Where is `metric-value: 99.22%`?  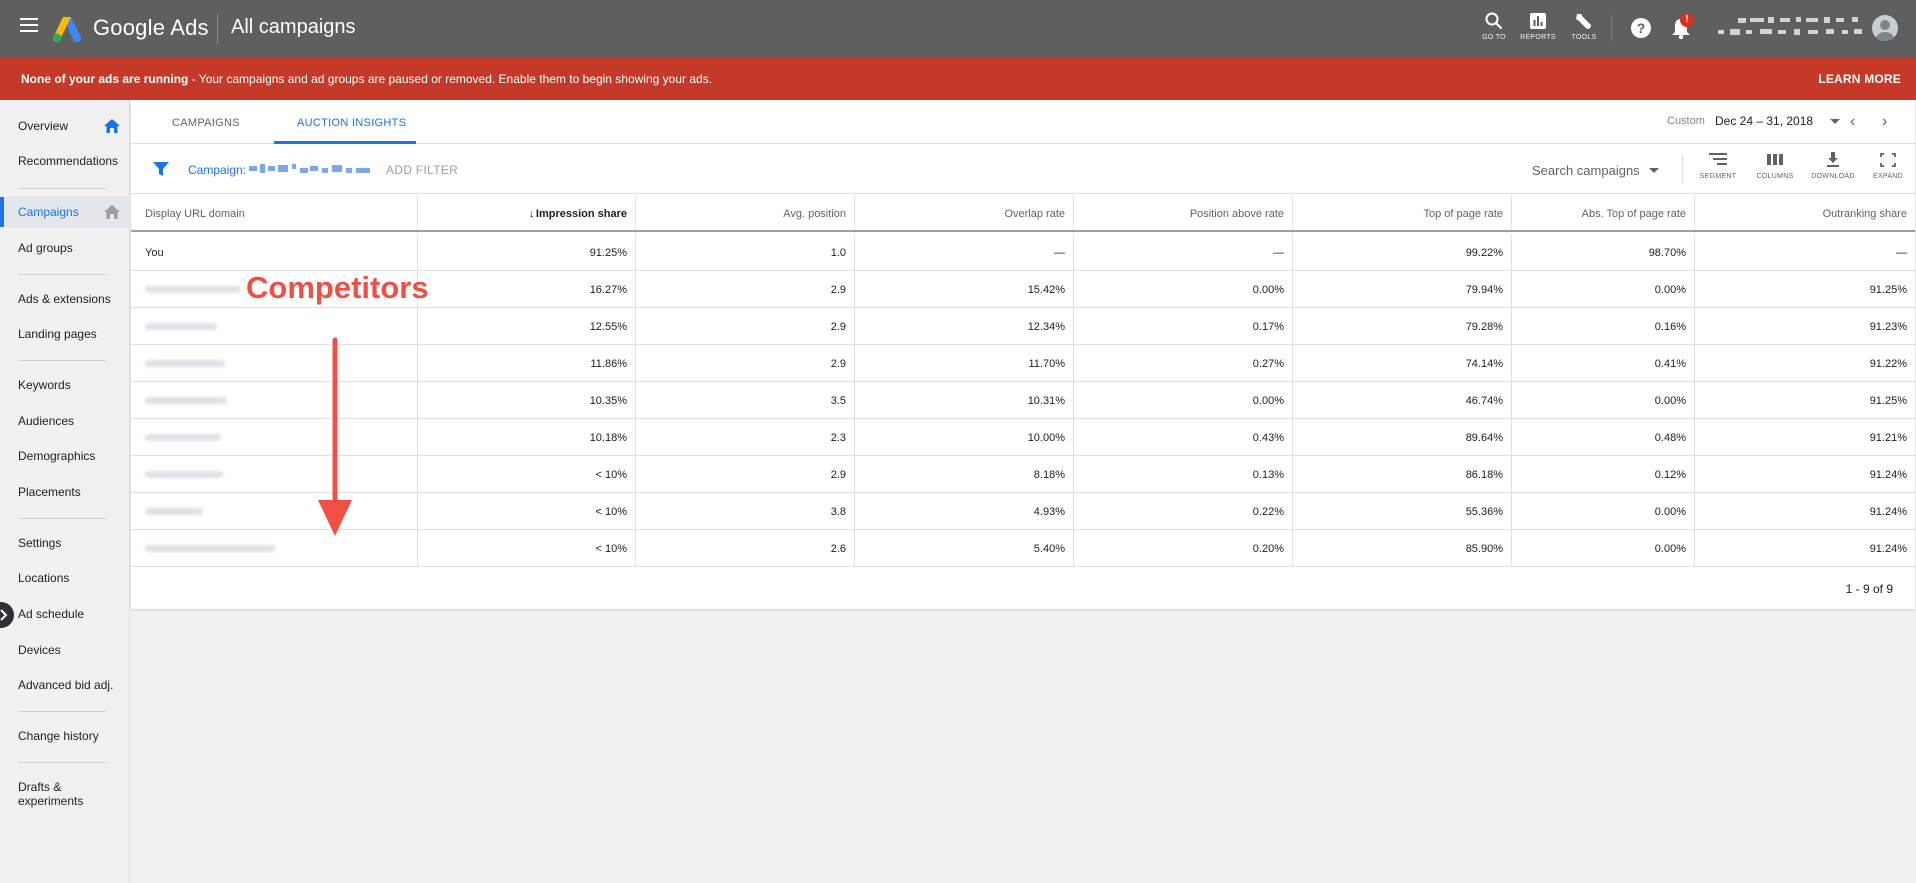 metric-value: 99.22% is located at coordinates (1484, 253).